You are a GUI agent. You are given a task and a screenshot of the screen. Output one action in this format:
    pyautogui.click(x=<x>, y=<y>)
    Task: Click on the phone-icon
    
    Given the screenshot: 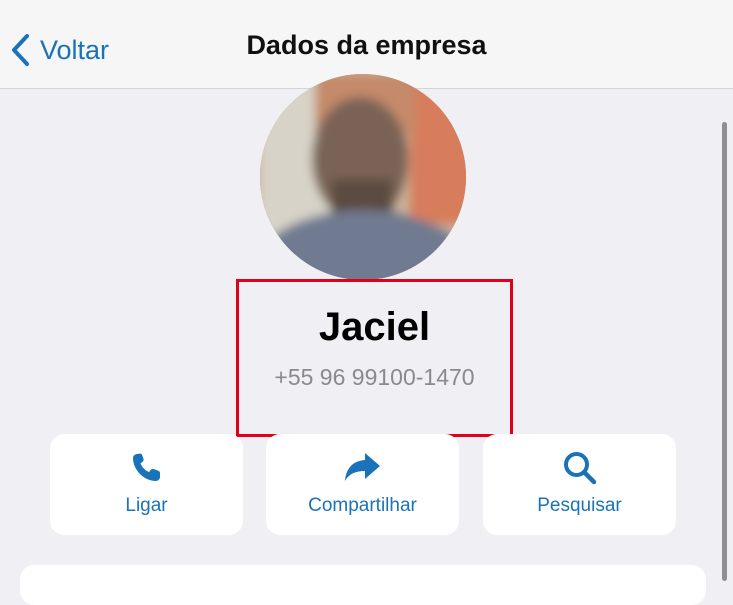 What is the action you would take?
    pyautogui.click(x=146, y=467)
    